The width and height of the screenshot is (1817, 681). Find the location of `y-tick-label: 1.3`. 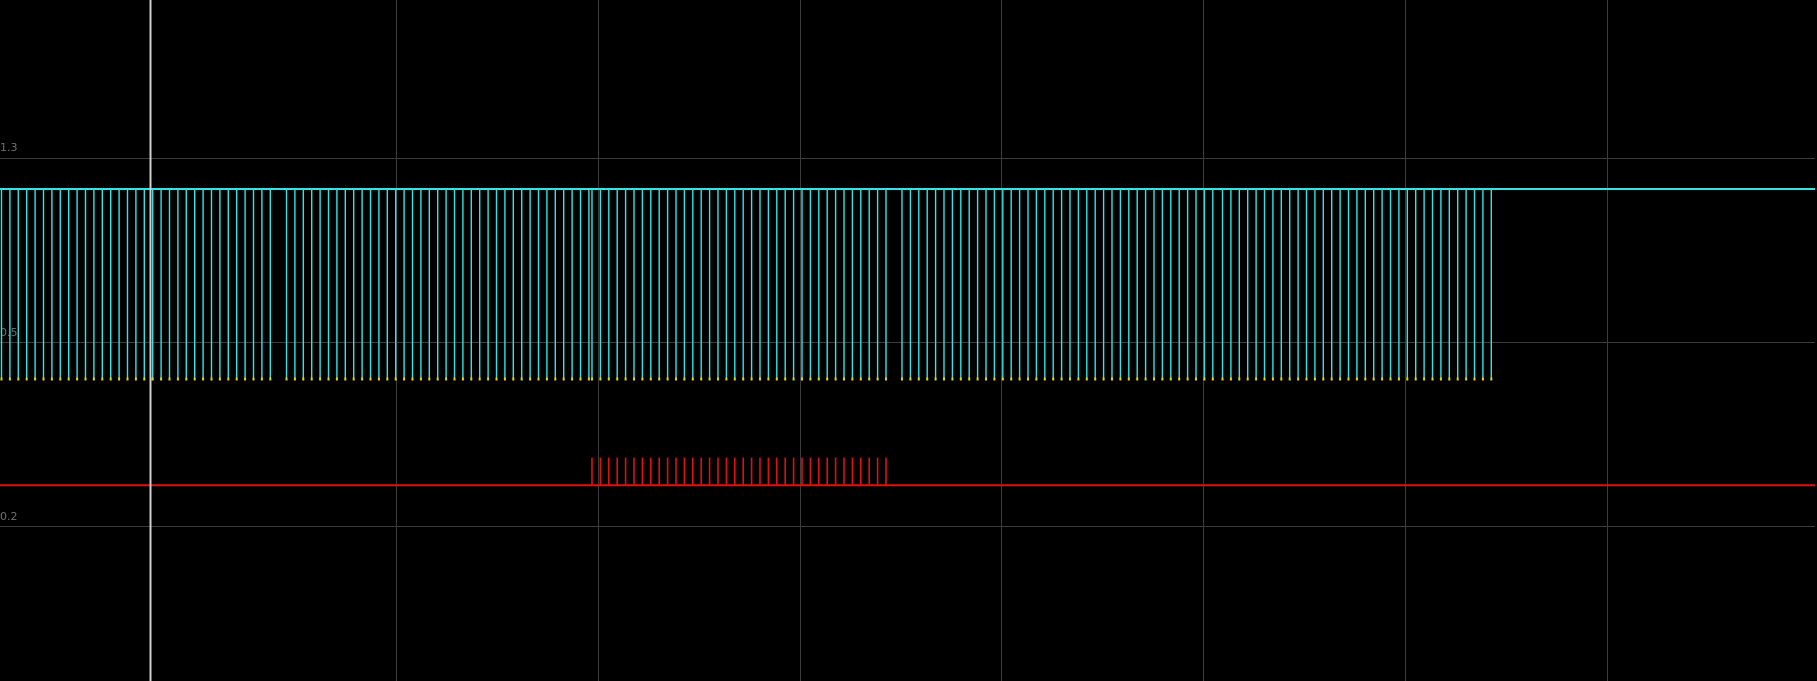

y-tick-label: 1.3 is located at coordinates (9, 147).